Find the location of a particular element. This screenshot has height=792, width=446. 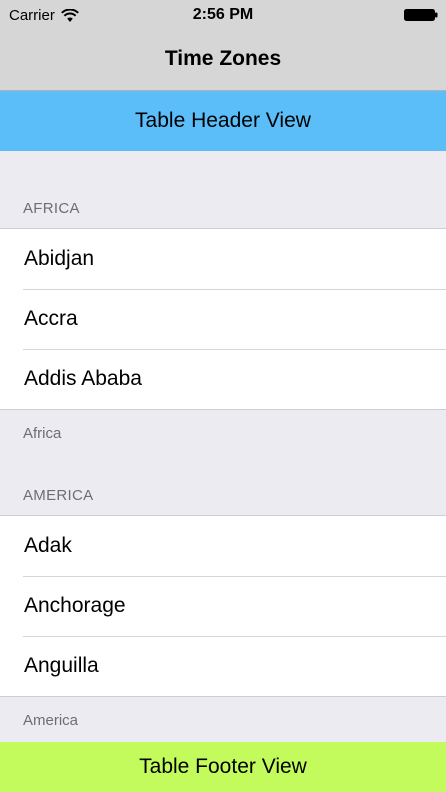

section-footer-america: America is located at coordinates (51, 720).